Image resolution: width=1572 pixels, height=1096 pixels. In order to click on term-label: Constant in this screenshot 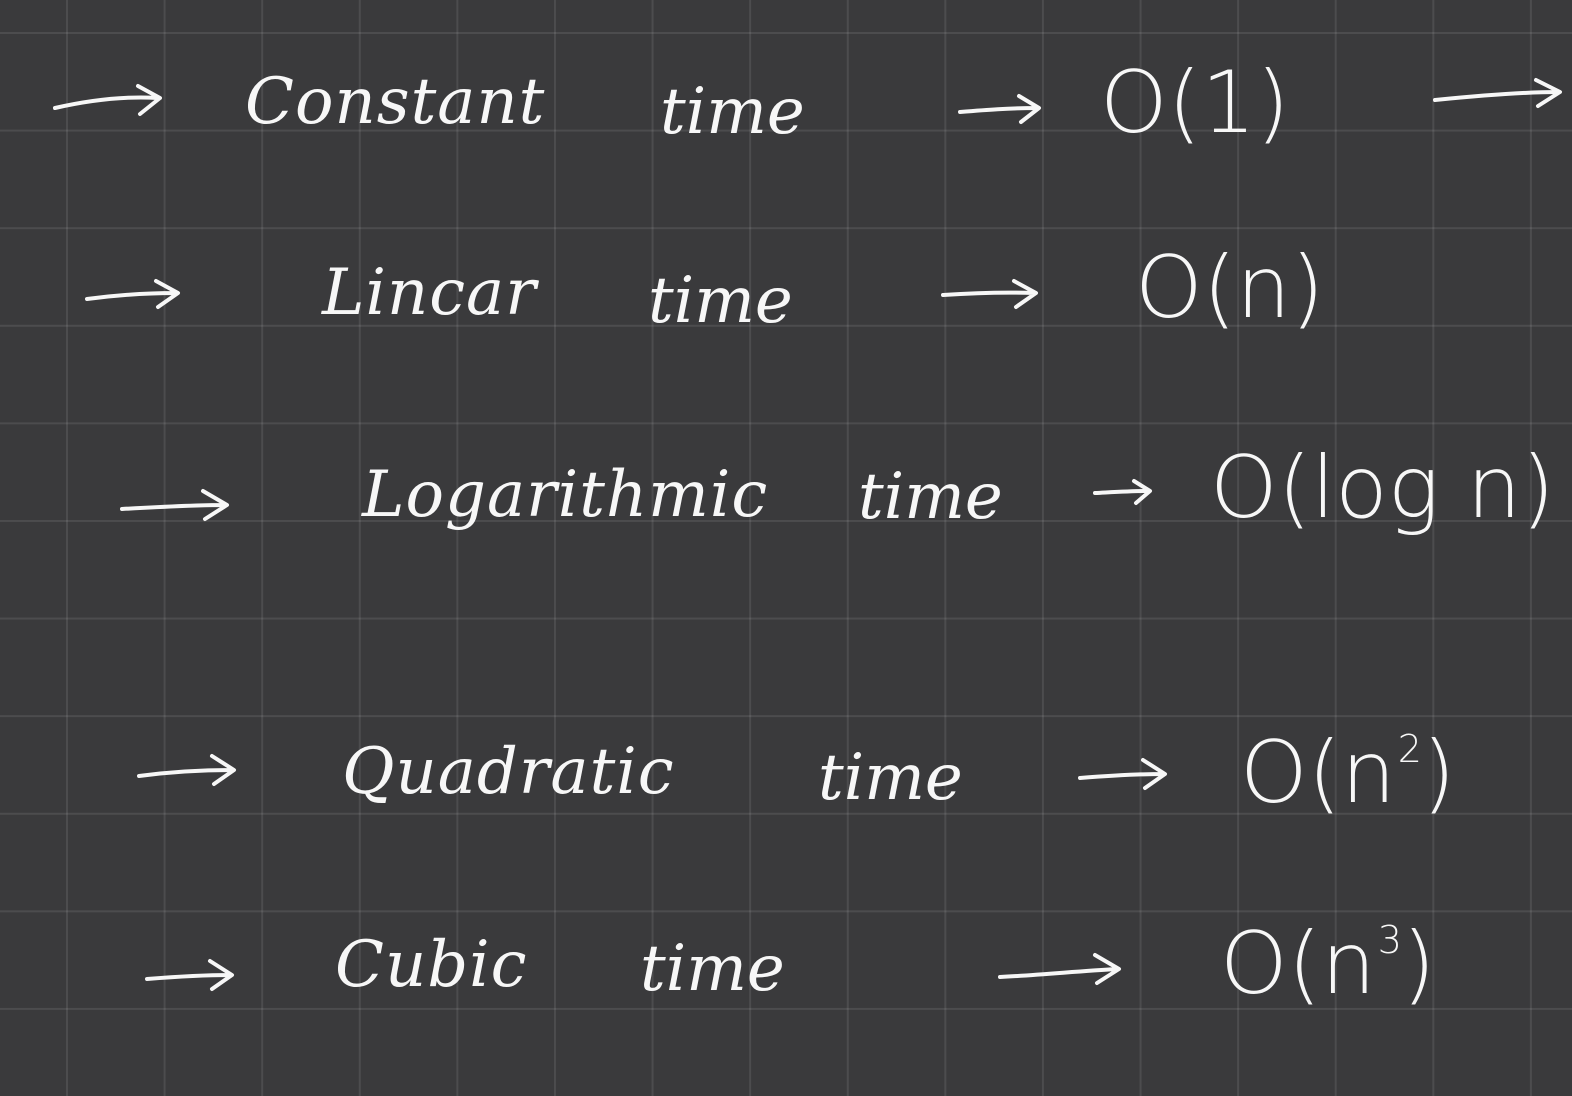, I will do `click(395, 102)`.